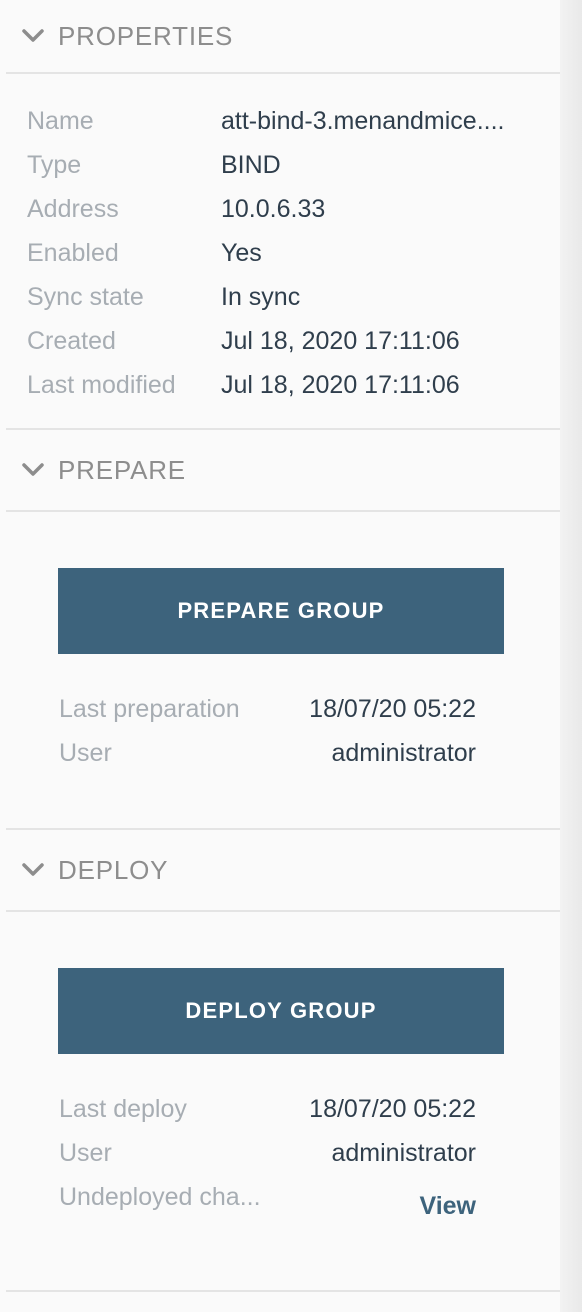  What do you see at coordinates (113, 869) in the screenshot?
I see `deploy-section-title: DEPLOY` at bounding box center [113, 869].